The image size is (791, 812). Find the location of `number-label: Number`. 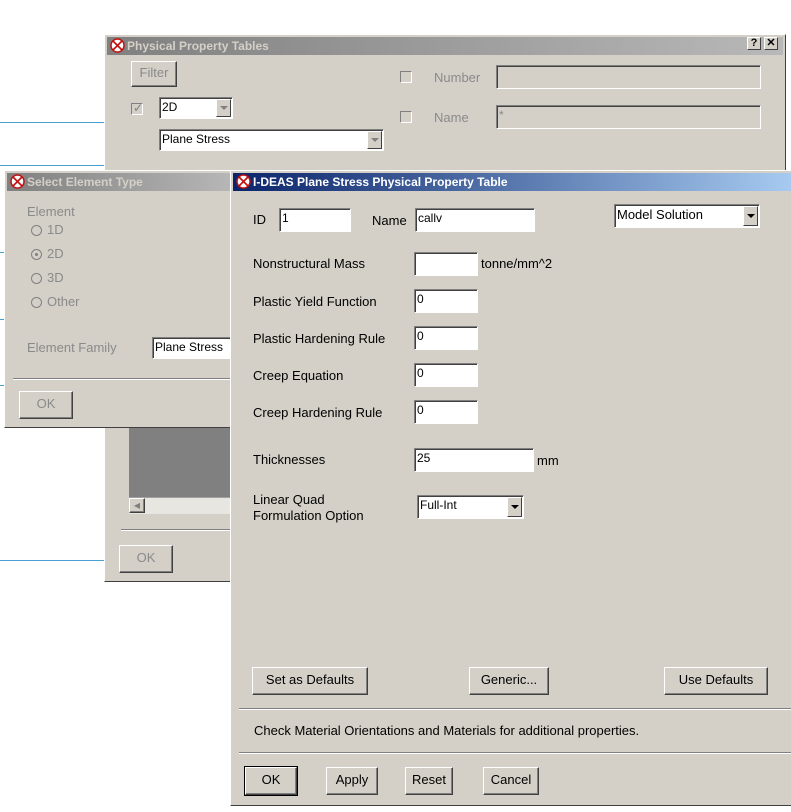

number-label: Number is located at coordinates (457, 77).